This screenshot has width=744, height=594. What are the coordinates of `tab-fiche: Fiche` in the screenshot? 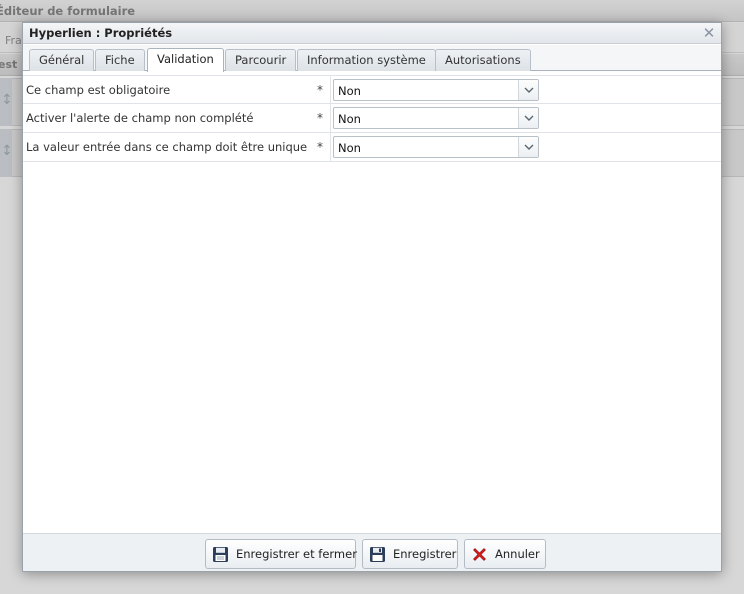 It's located at (120, 60).